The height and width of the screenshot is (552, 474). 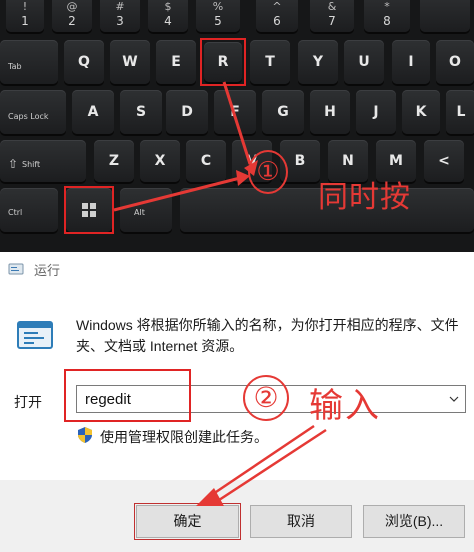 I want to click on key-u: U, so click(x=364, y=62).